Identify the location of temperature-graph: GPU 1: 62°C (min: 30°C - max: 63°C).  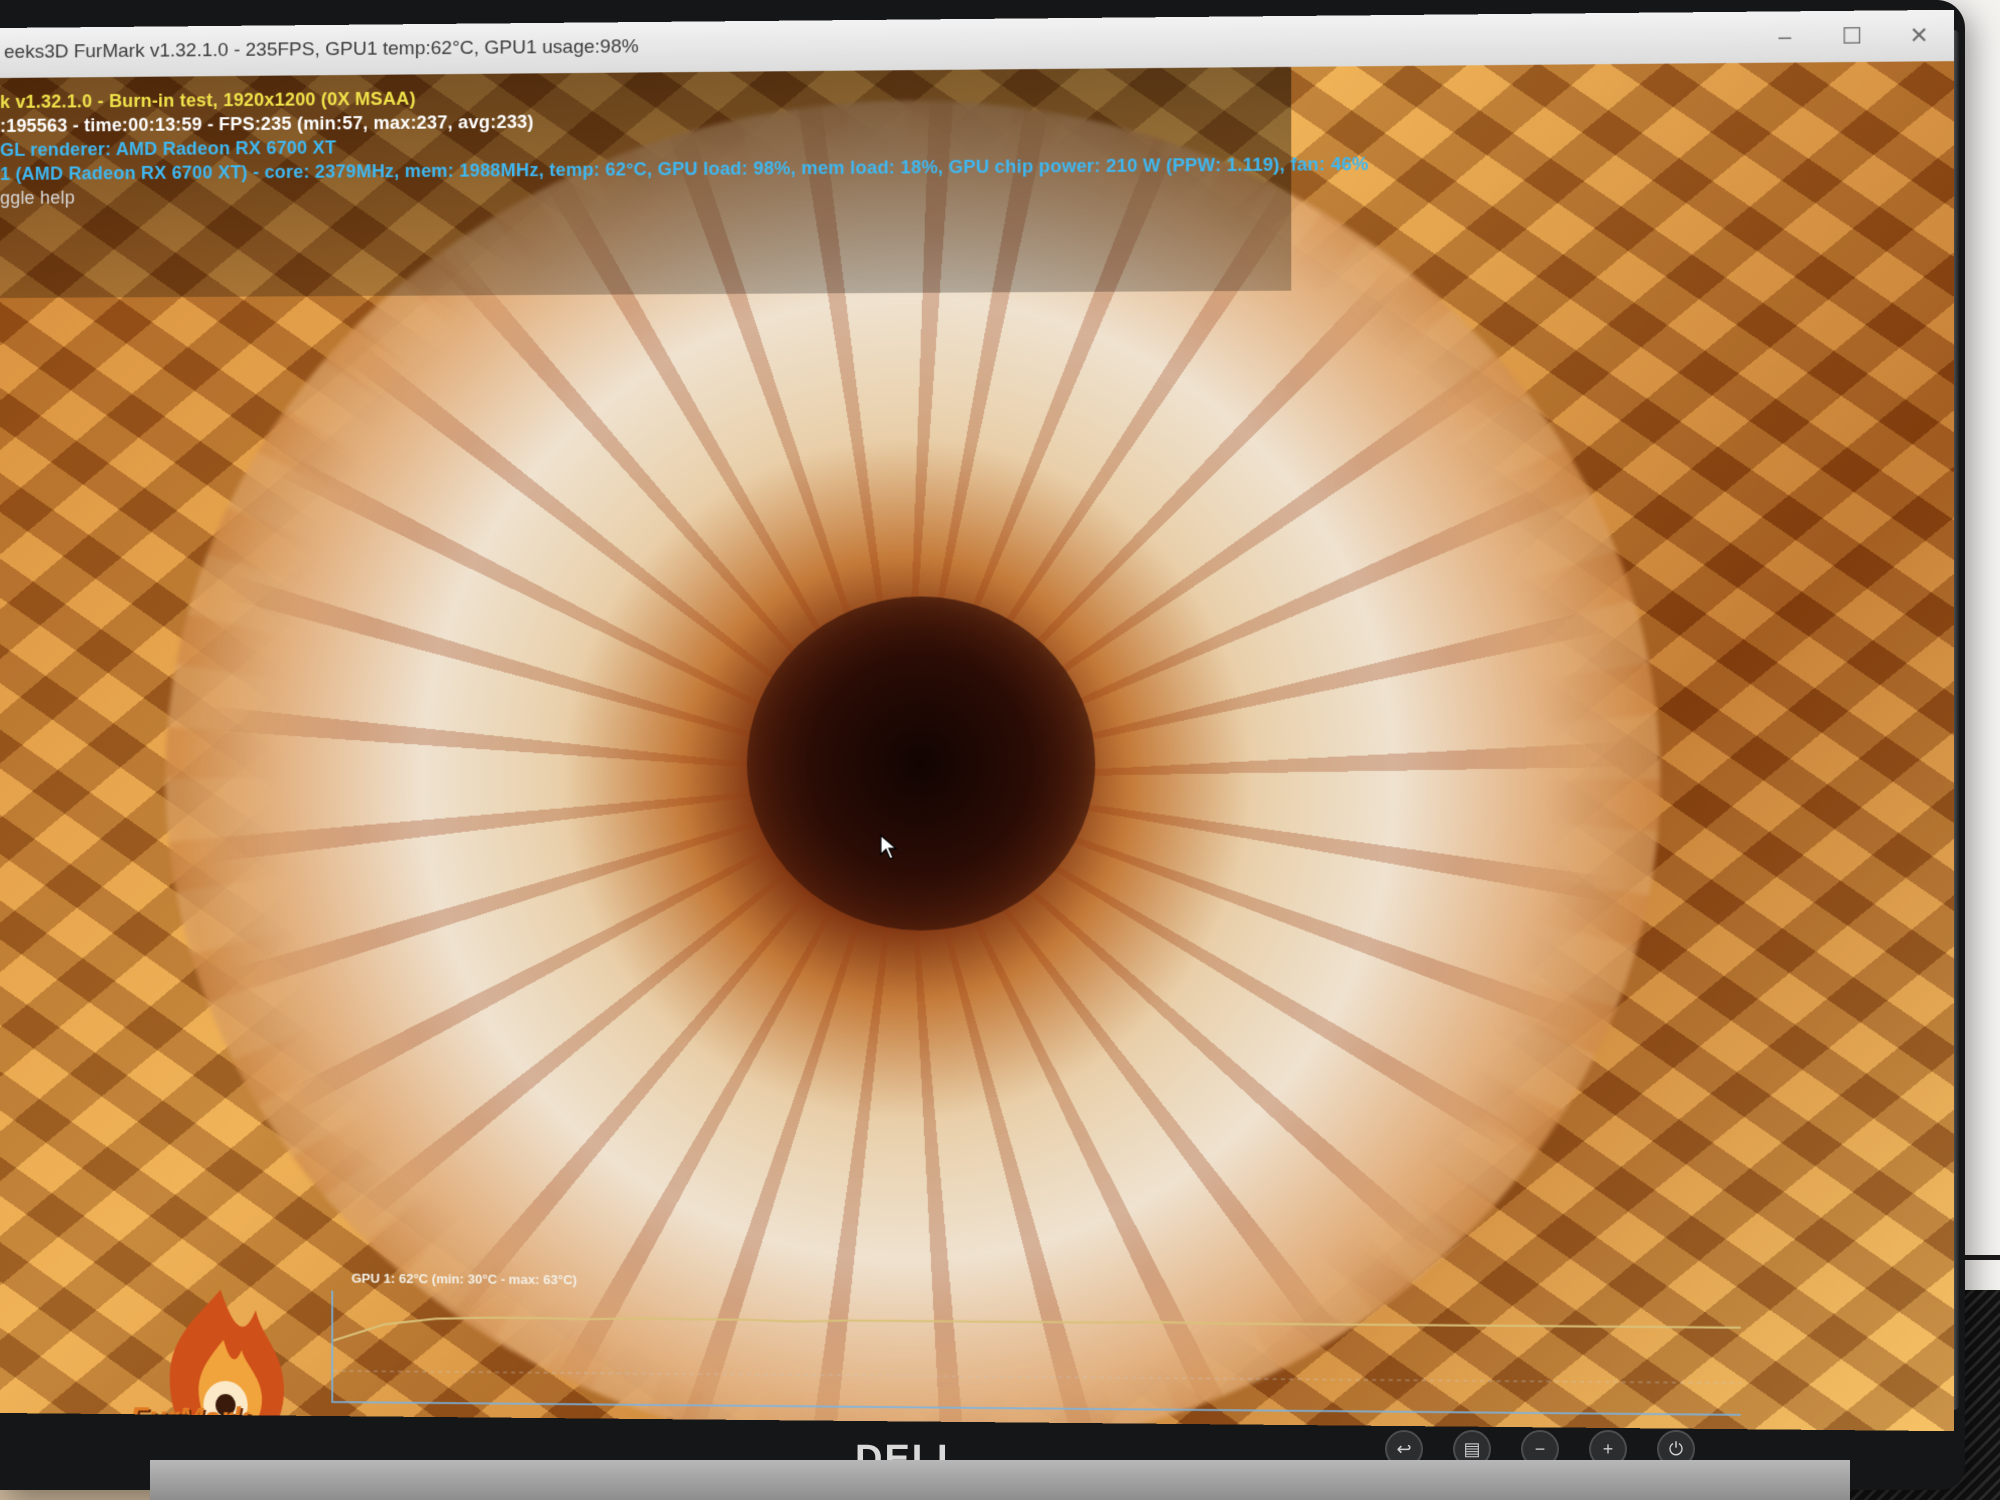
(1035, 1353).